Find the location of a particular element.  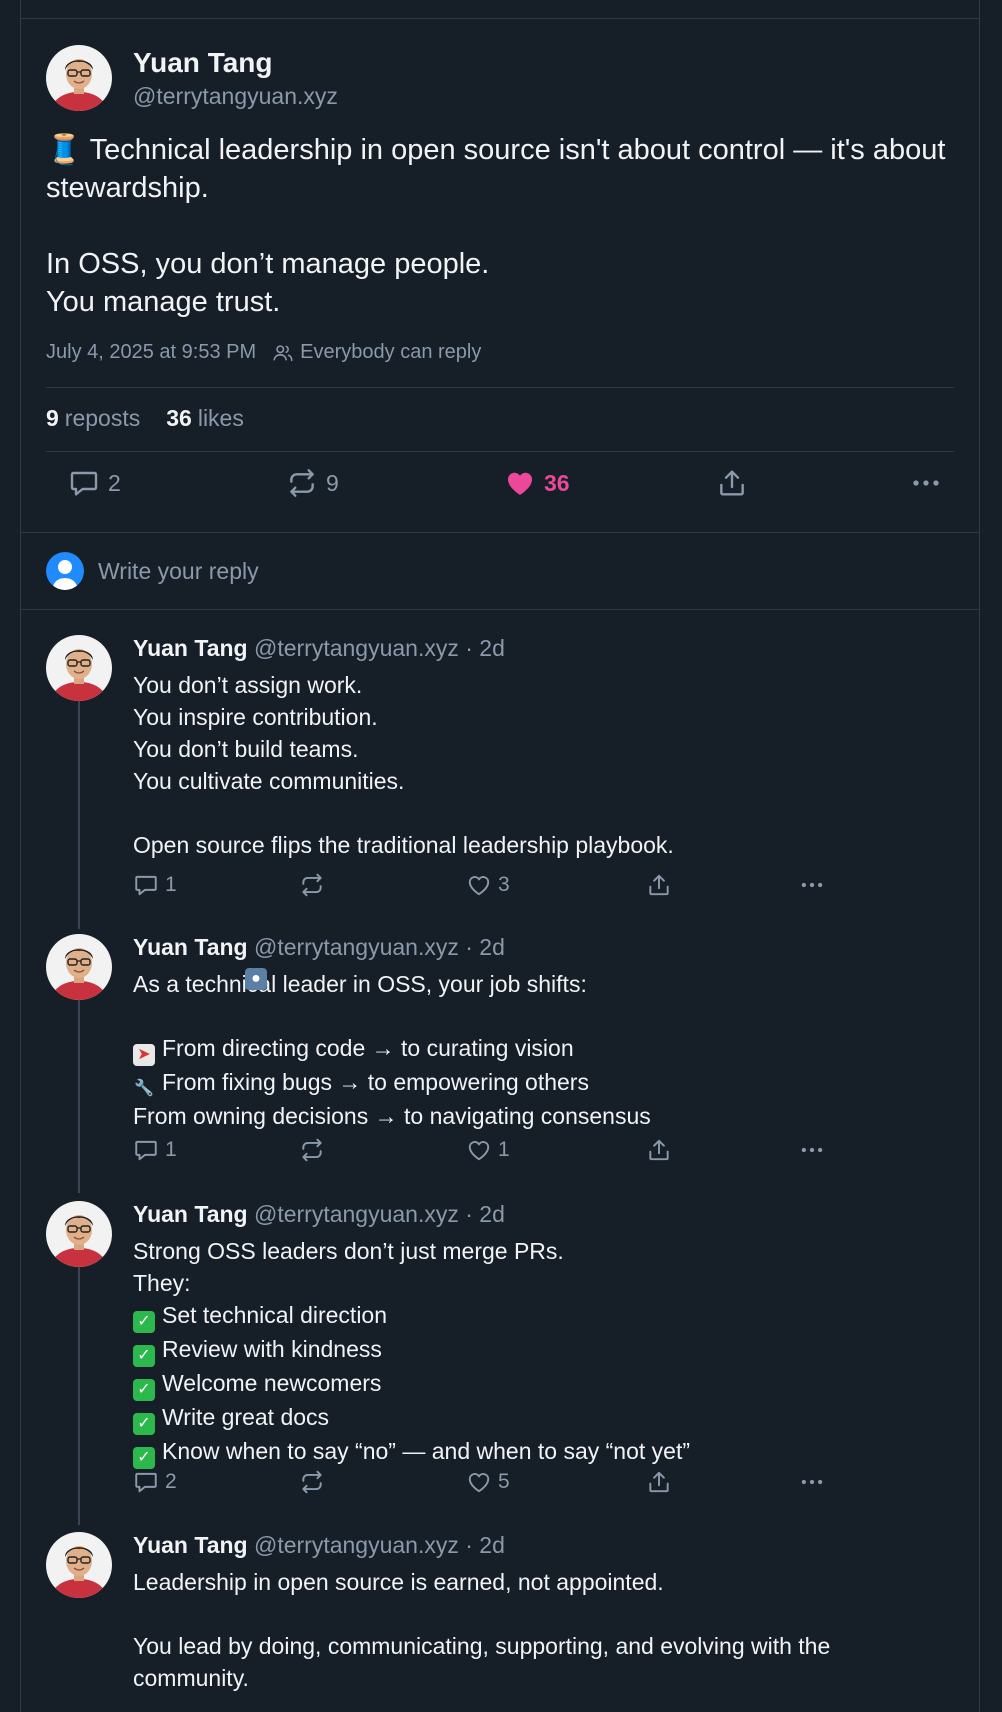

like-button: 5 is located at coordinates (488, 1482).